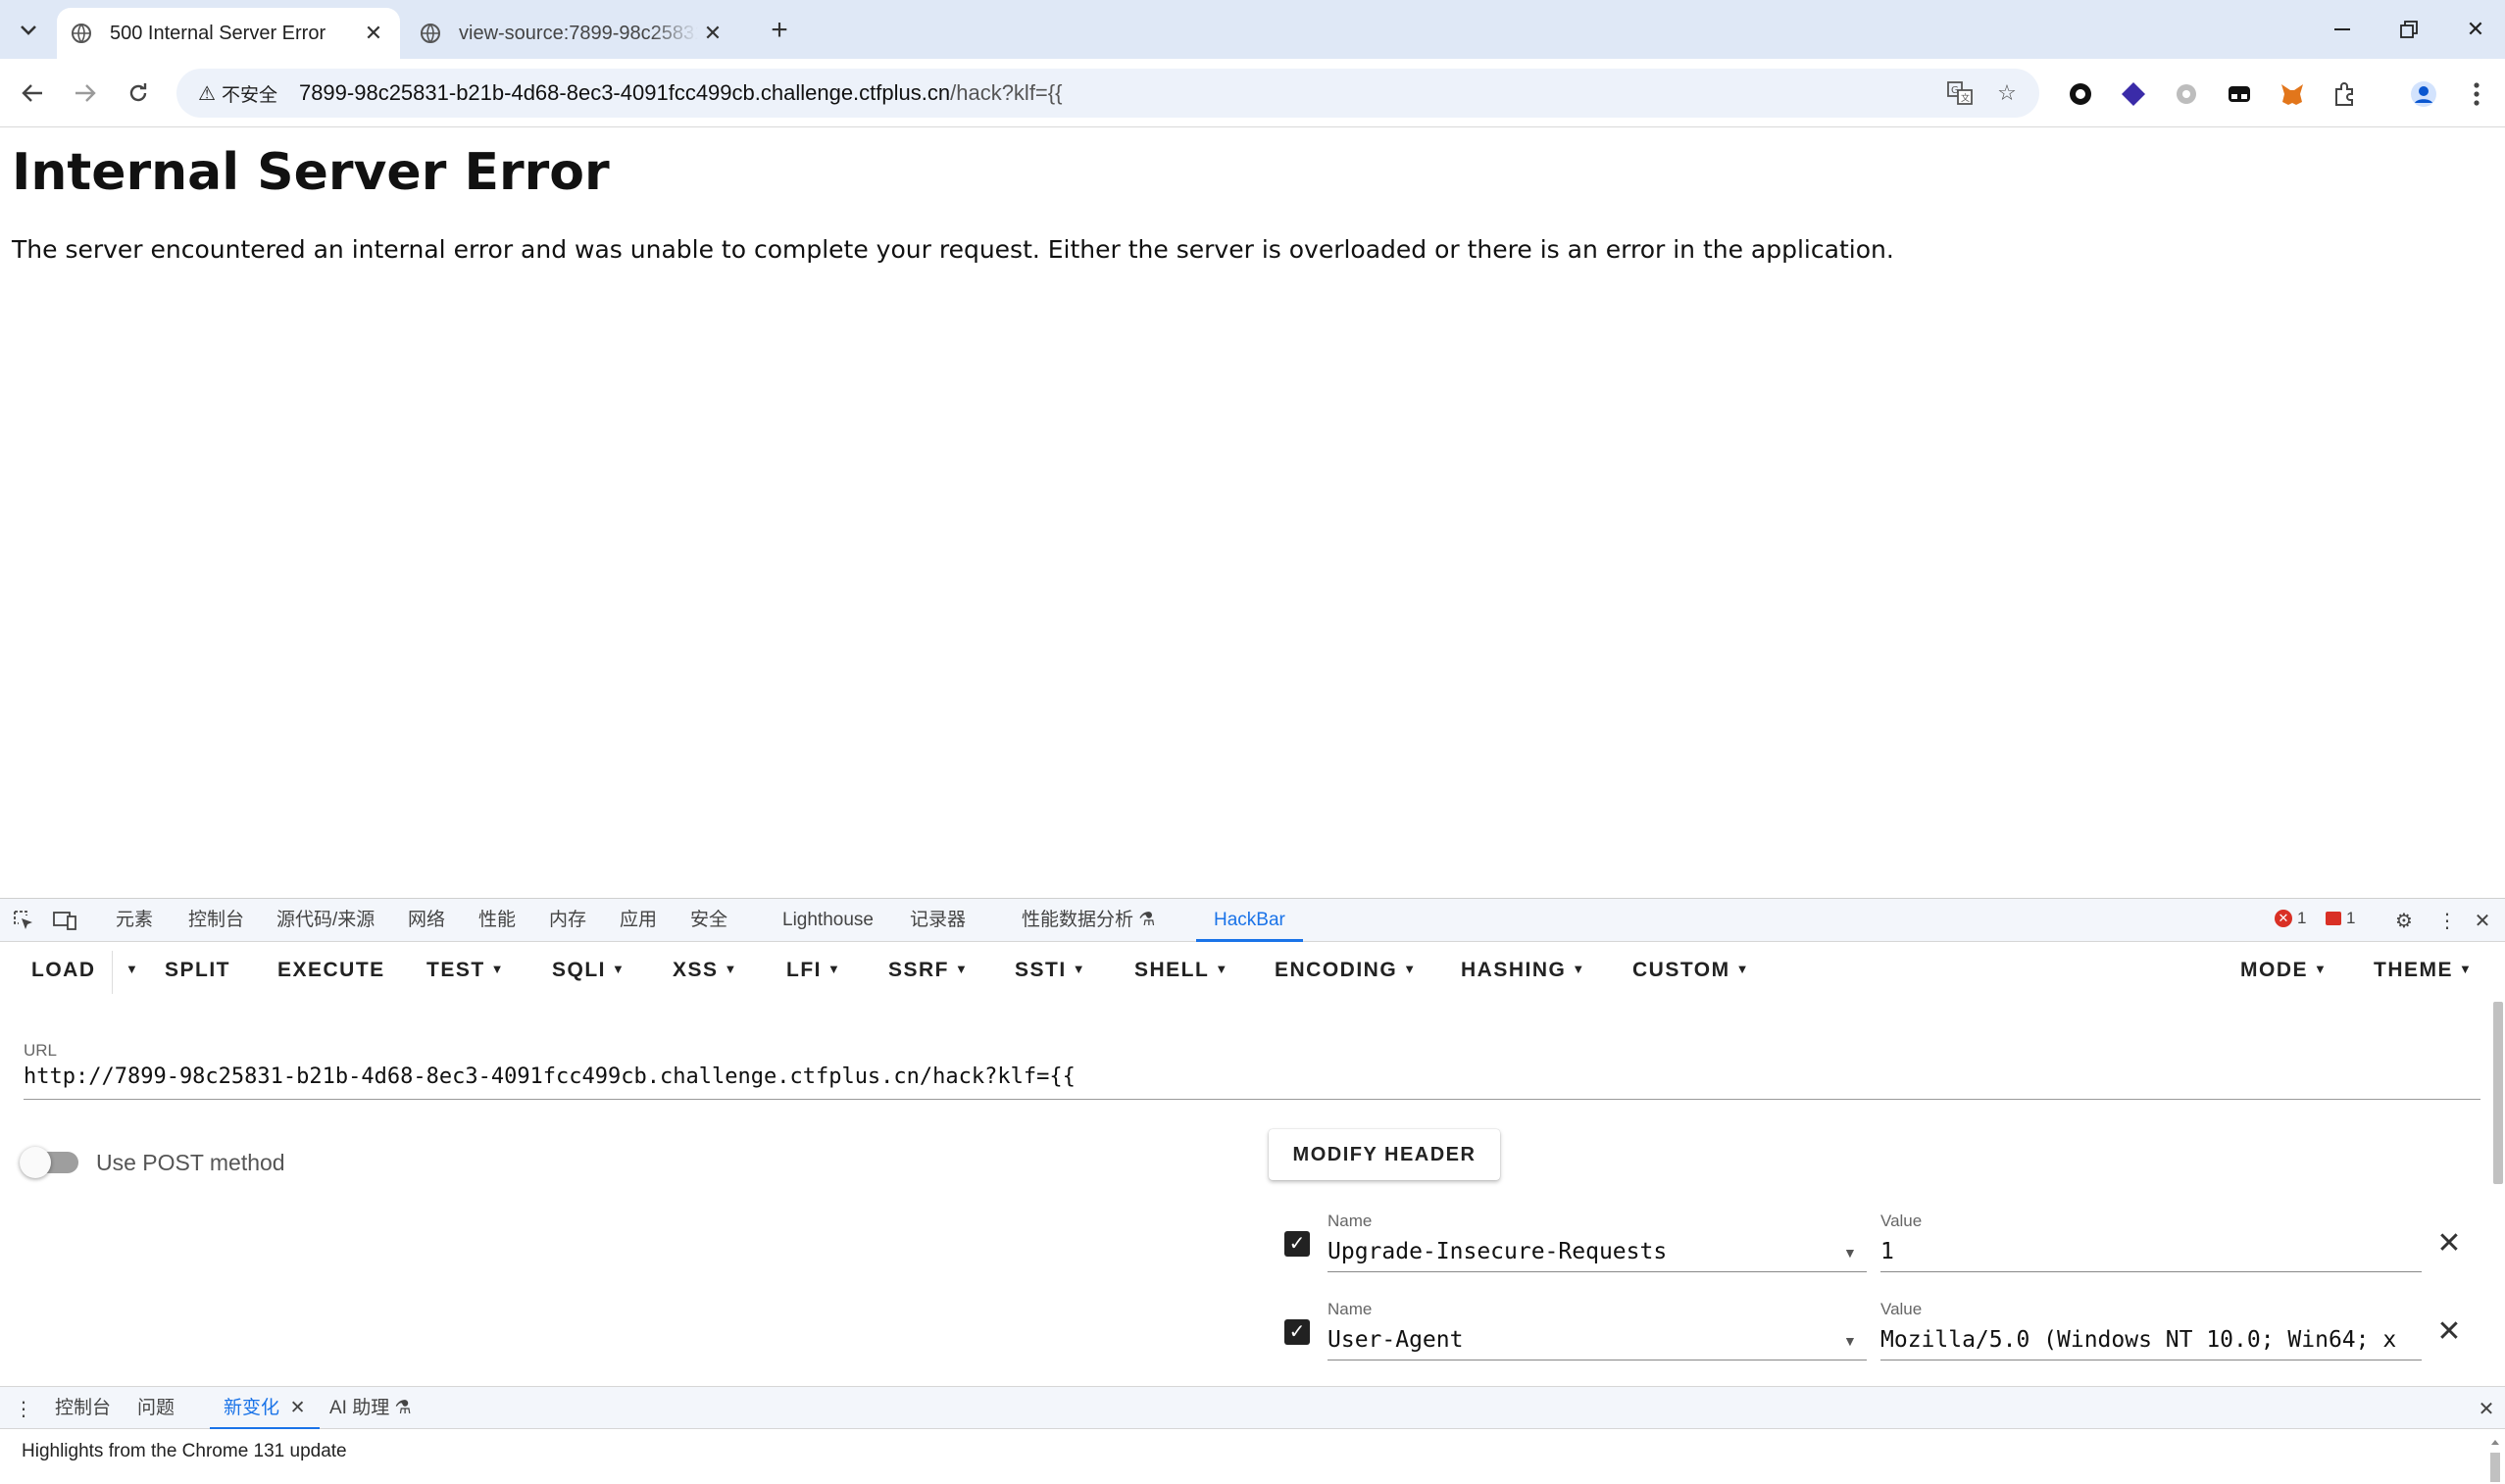 Image resolution: width=2505 pixels, height=1484 pixels. I want to click on drawer-tab-whats-new: 新变化 ✕, so click(265, 1408).